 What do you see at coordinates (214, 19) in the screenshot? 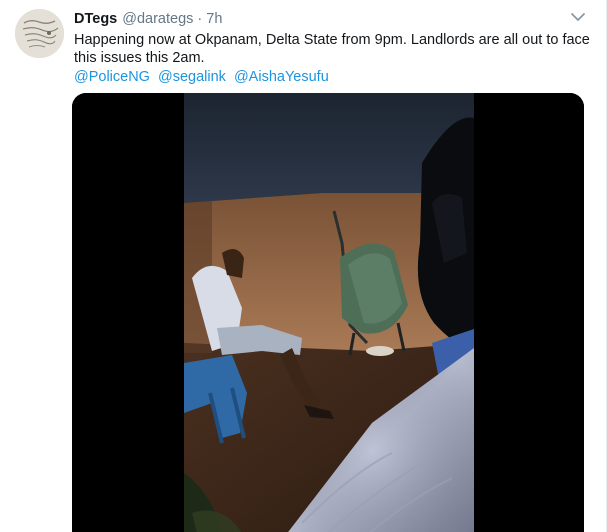
I see `timestamp: 7h` at bounding box center [214, 19].